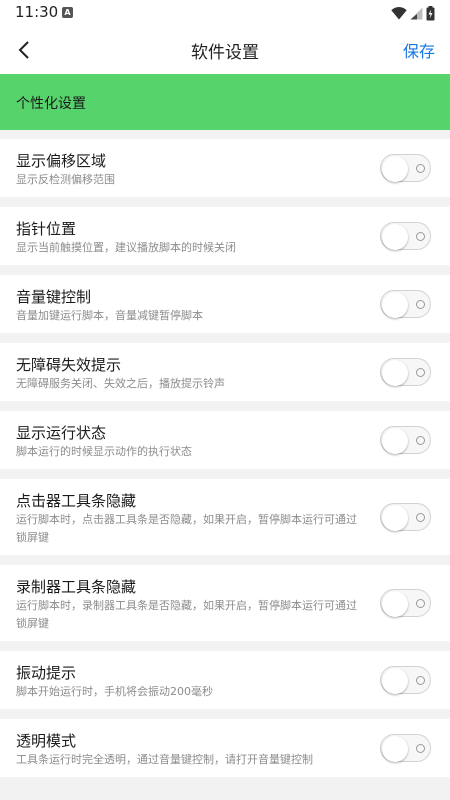 This screenshot has height=800, width=450. What do you see at coordinates (37, 12) in the screenshot?
I see `status-time: 11:30` at bounding box center [37, 12].